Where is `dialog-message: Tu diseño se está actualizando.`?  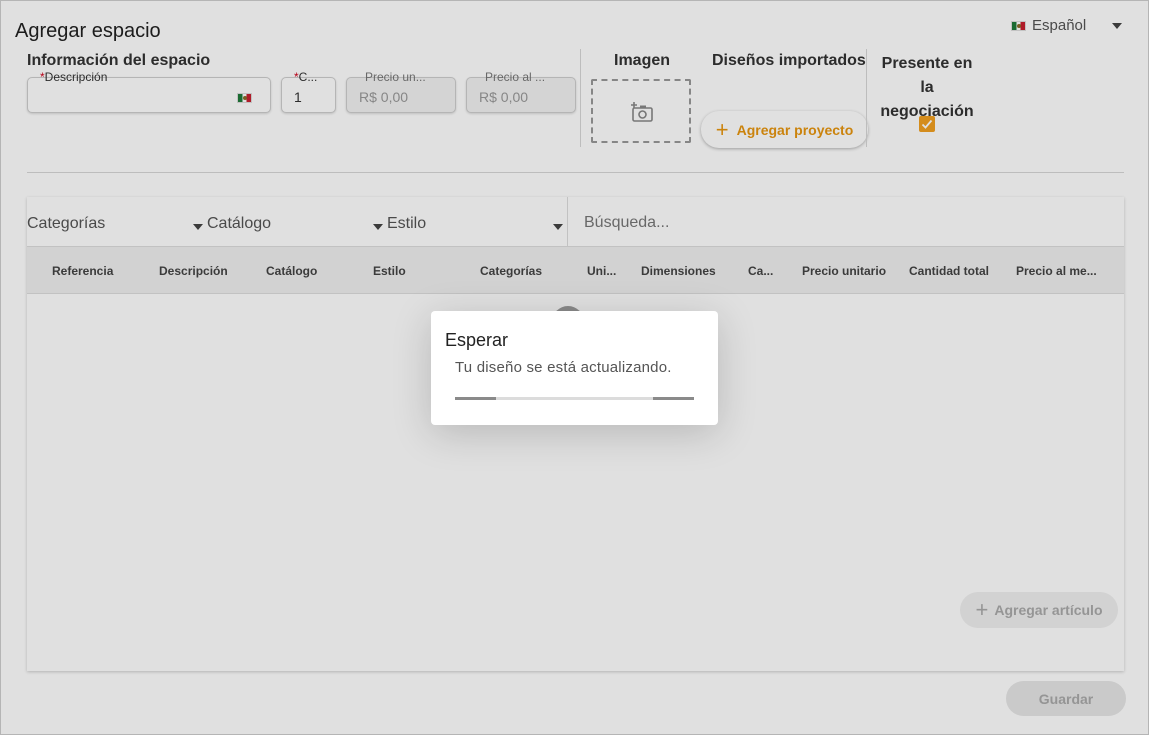 dialog-message: Tu diseño se está actualizando. is located at coordinates (563, 367).